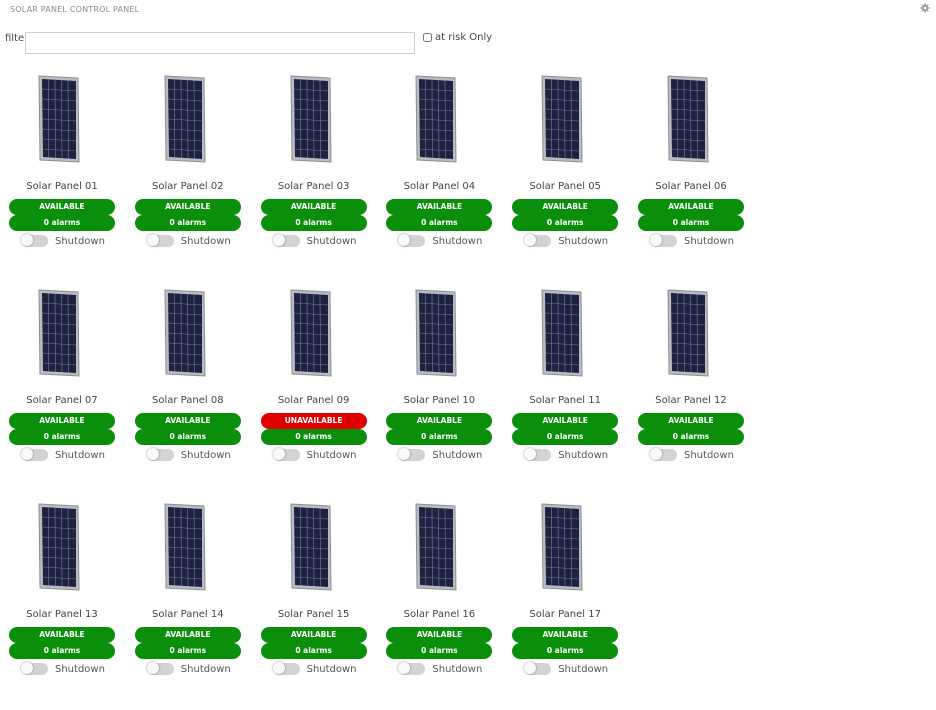  Describe the element at coordinates (565, 383) in the screenshot. I see `panel-card: Solar Panel 11 AVAILABLE 0 alarms Shutdown` at that location.